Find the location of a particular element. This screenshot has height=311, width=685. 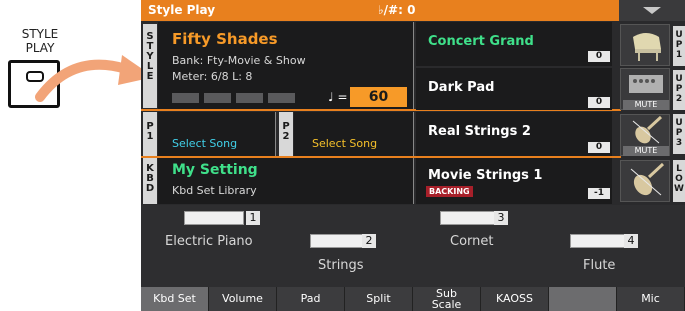

tab-kbd-set: Kbd Set is located at coordinates (175, 299).